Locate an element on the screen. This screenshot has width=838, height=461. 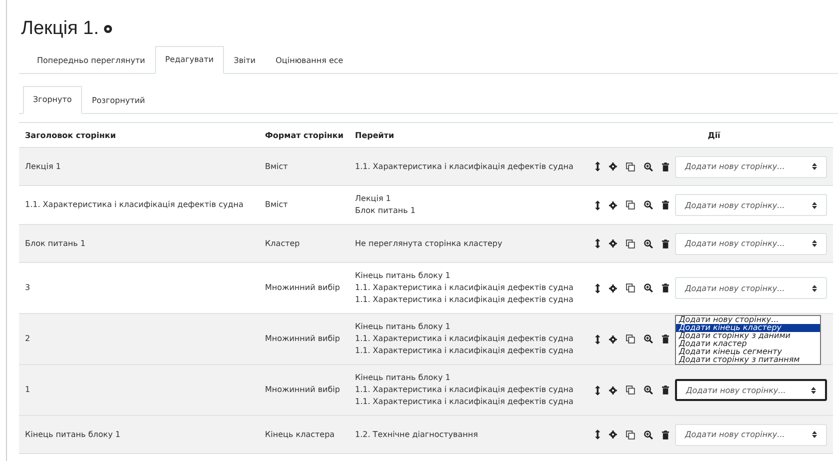
column-header: Формат сторінки is located at coordinates (304, 135).